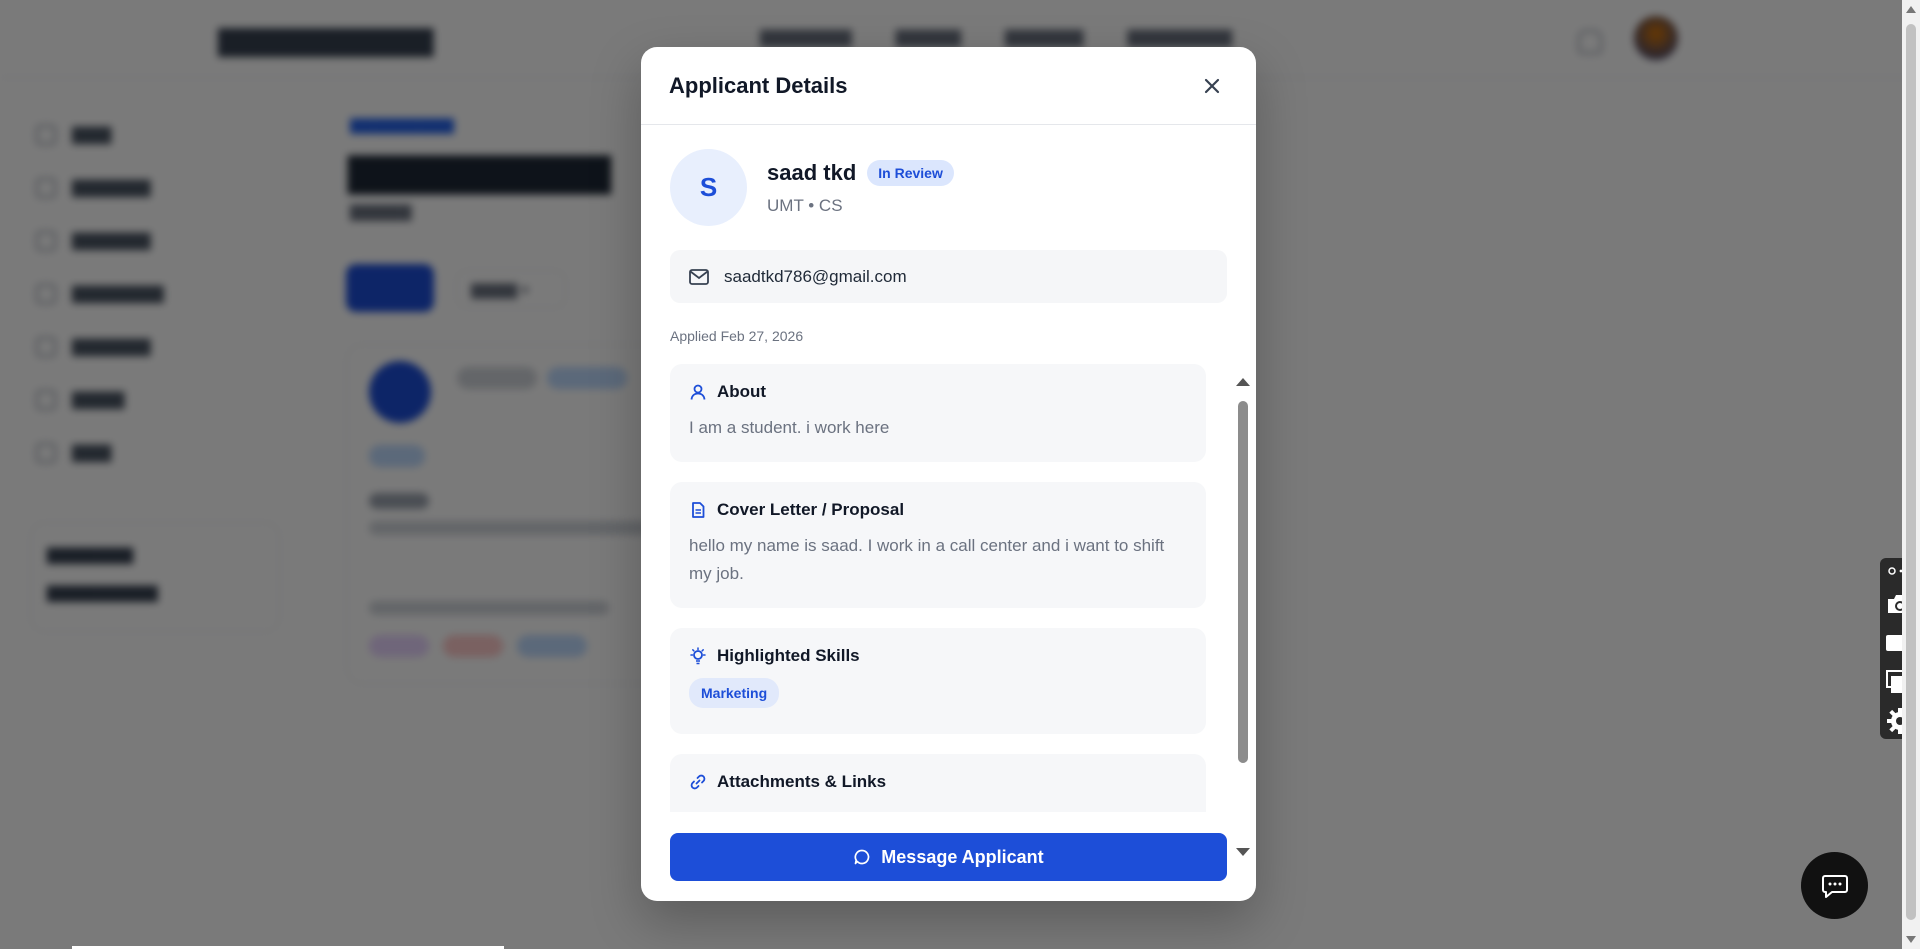  What do you see at coordinates (948, 86) in the screenshot?
I see `modal-header: Applicant Details` at bounding box center [948, 86].